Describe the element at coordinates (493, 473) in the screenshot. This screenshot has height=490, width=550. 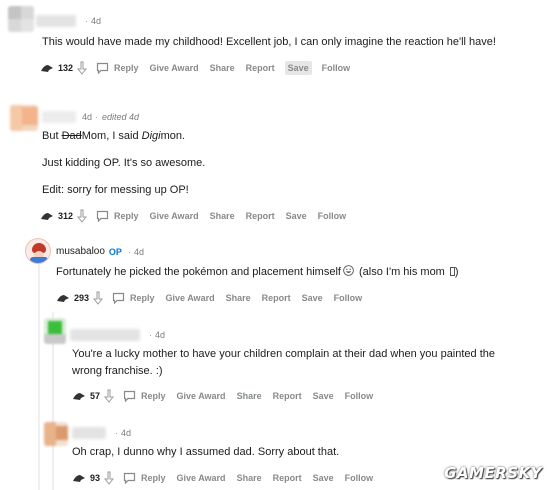
I see `watermark-logo: GAMERSKY` at that location.